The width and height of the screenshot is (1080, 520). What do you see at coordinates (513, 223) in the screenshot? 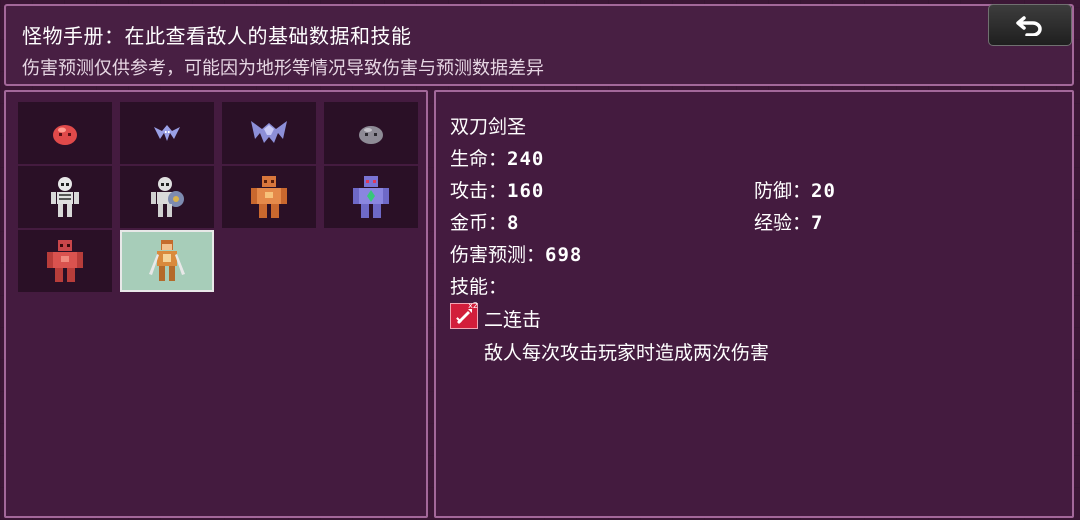
I see `gold-value: 8` at bounding box center [513, 223].